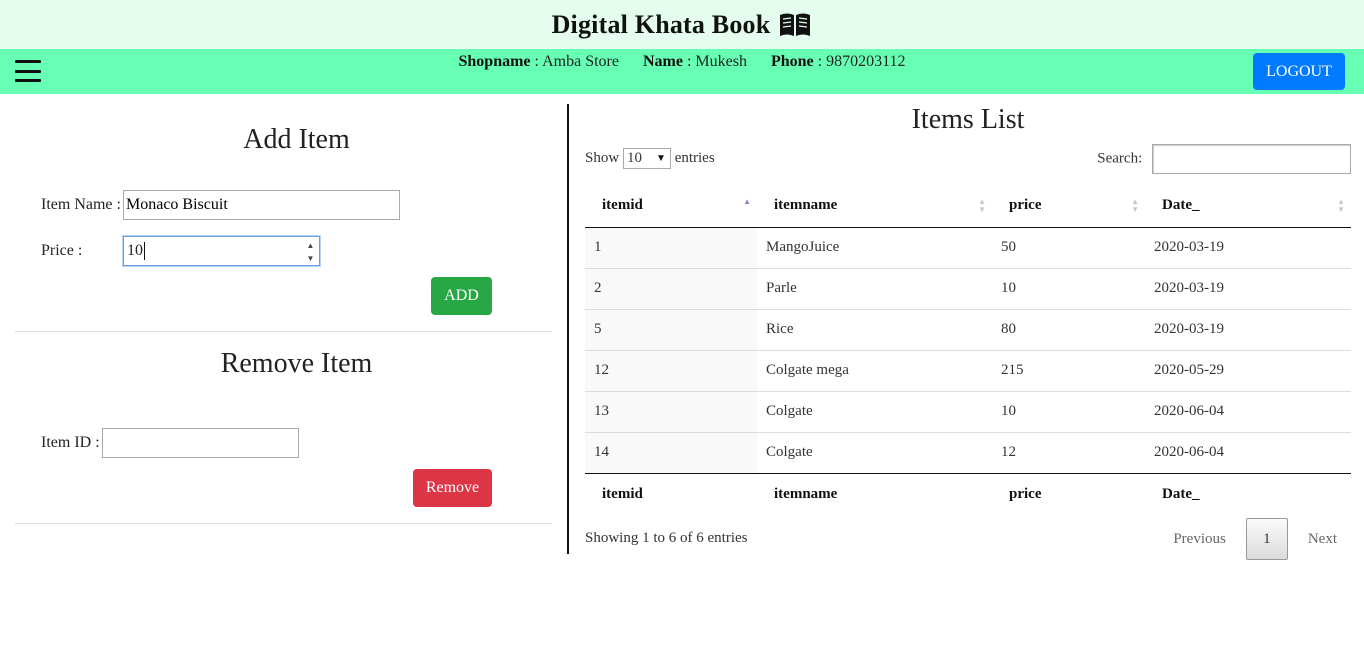 Image resolution: width=1364 pixels, height=655 pixels. What do you see at coordinates (671, 206) in the screenshot?
I see `column-header-itemid: itemid ▲▼` at bounding box center [671, 206].